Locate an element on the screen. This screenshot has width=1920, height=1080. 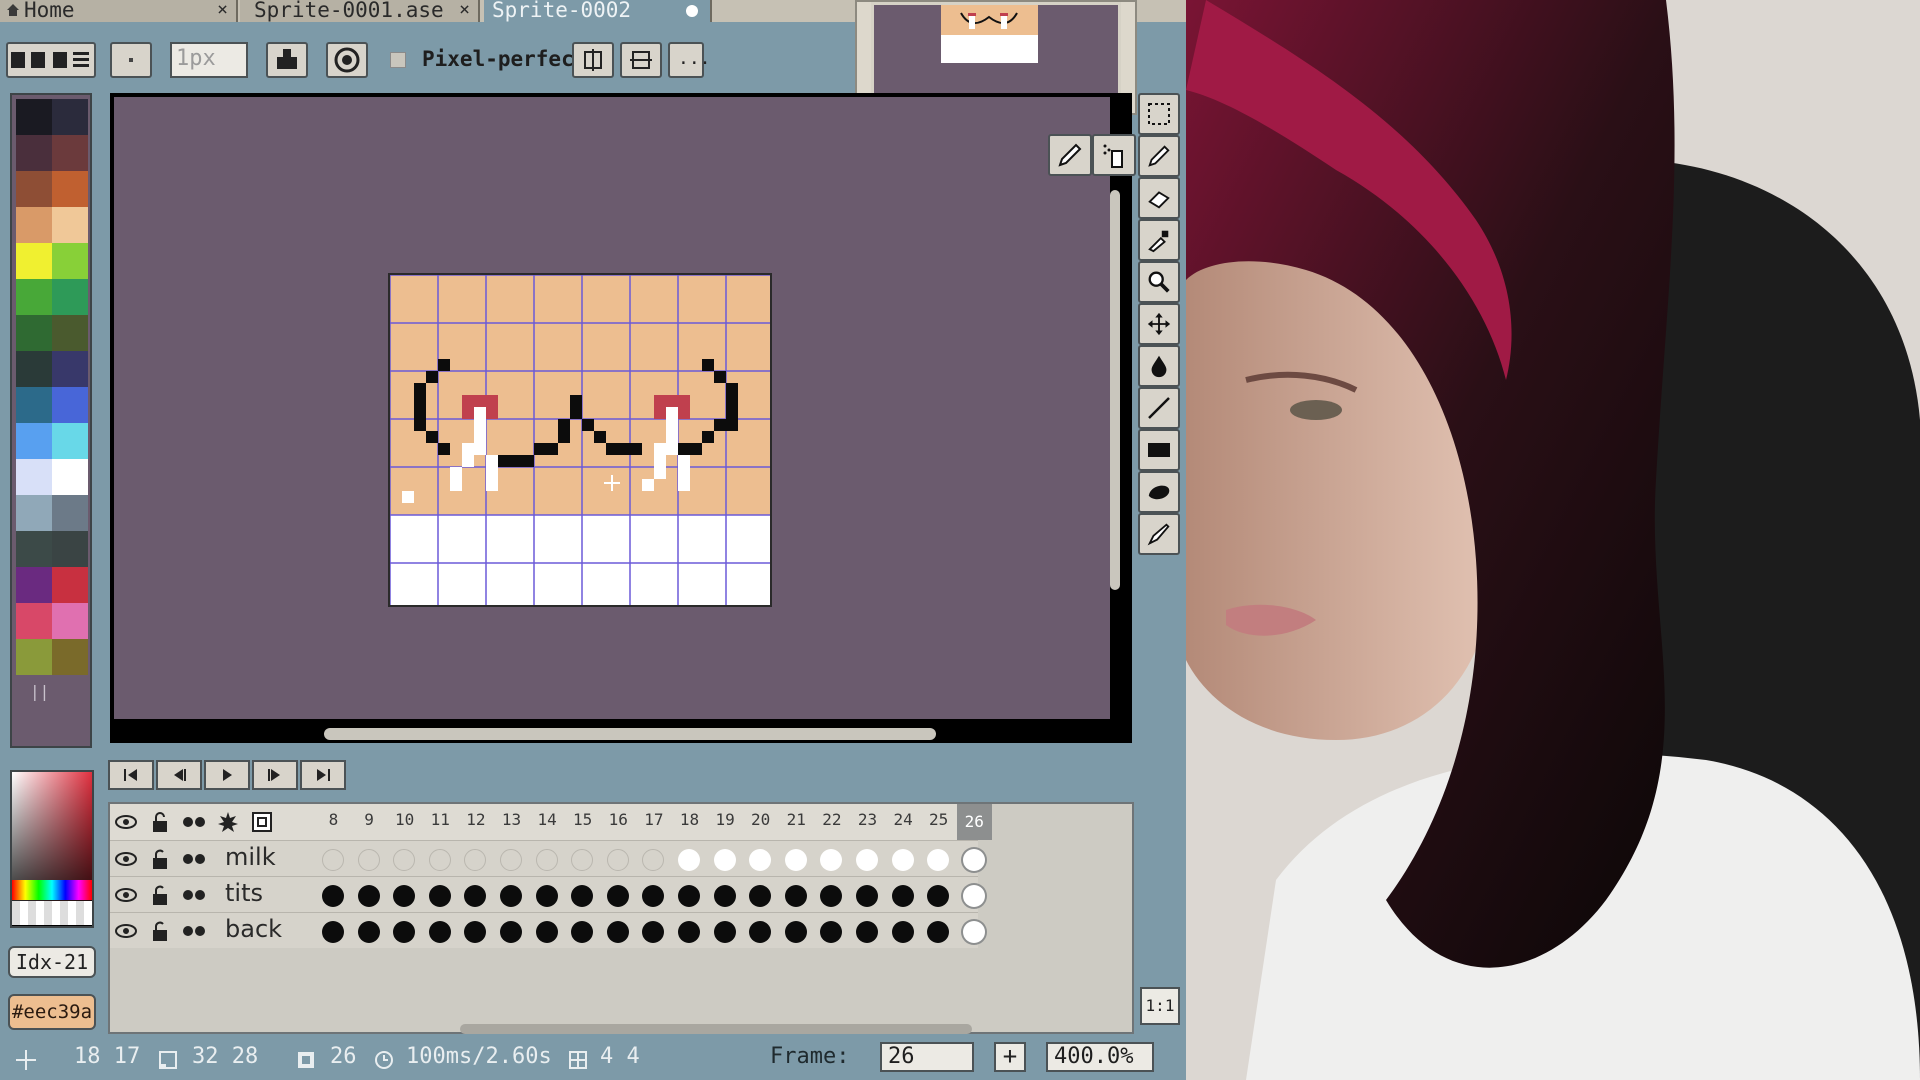
last-frame-button is located at coordinates (323, 775).